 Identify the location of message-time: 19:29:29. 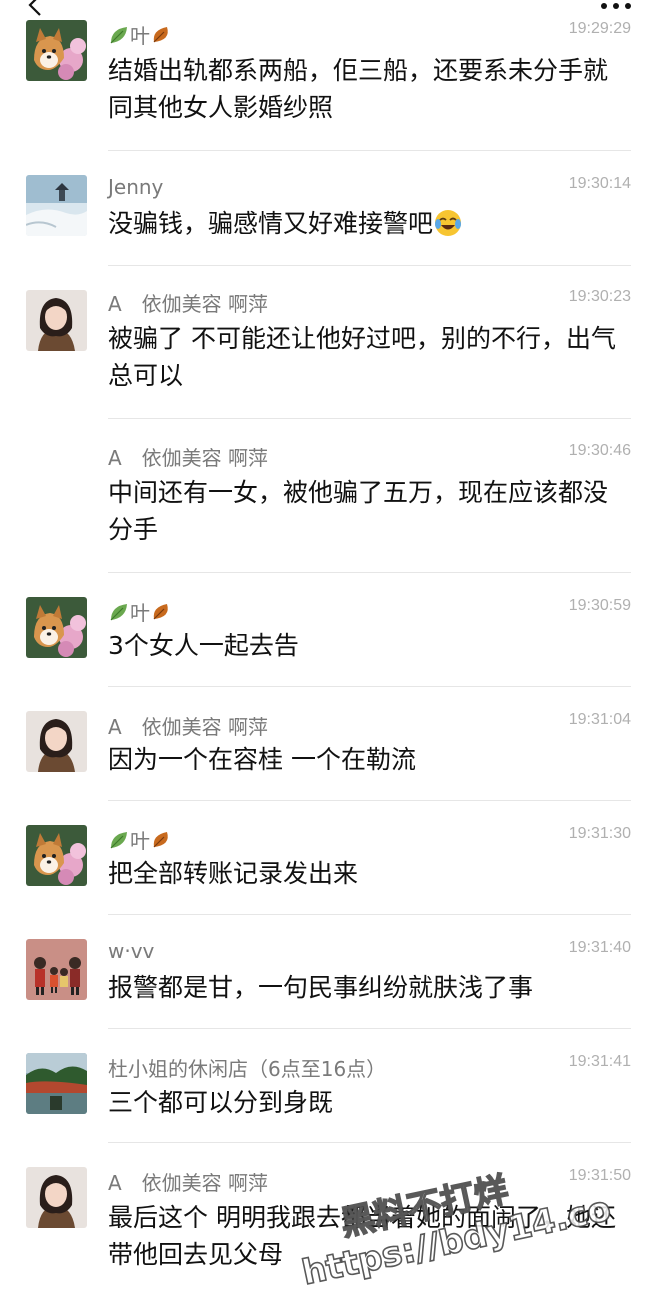
(599, 28).